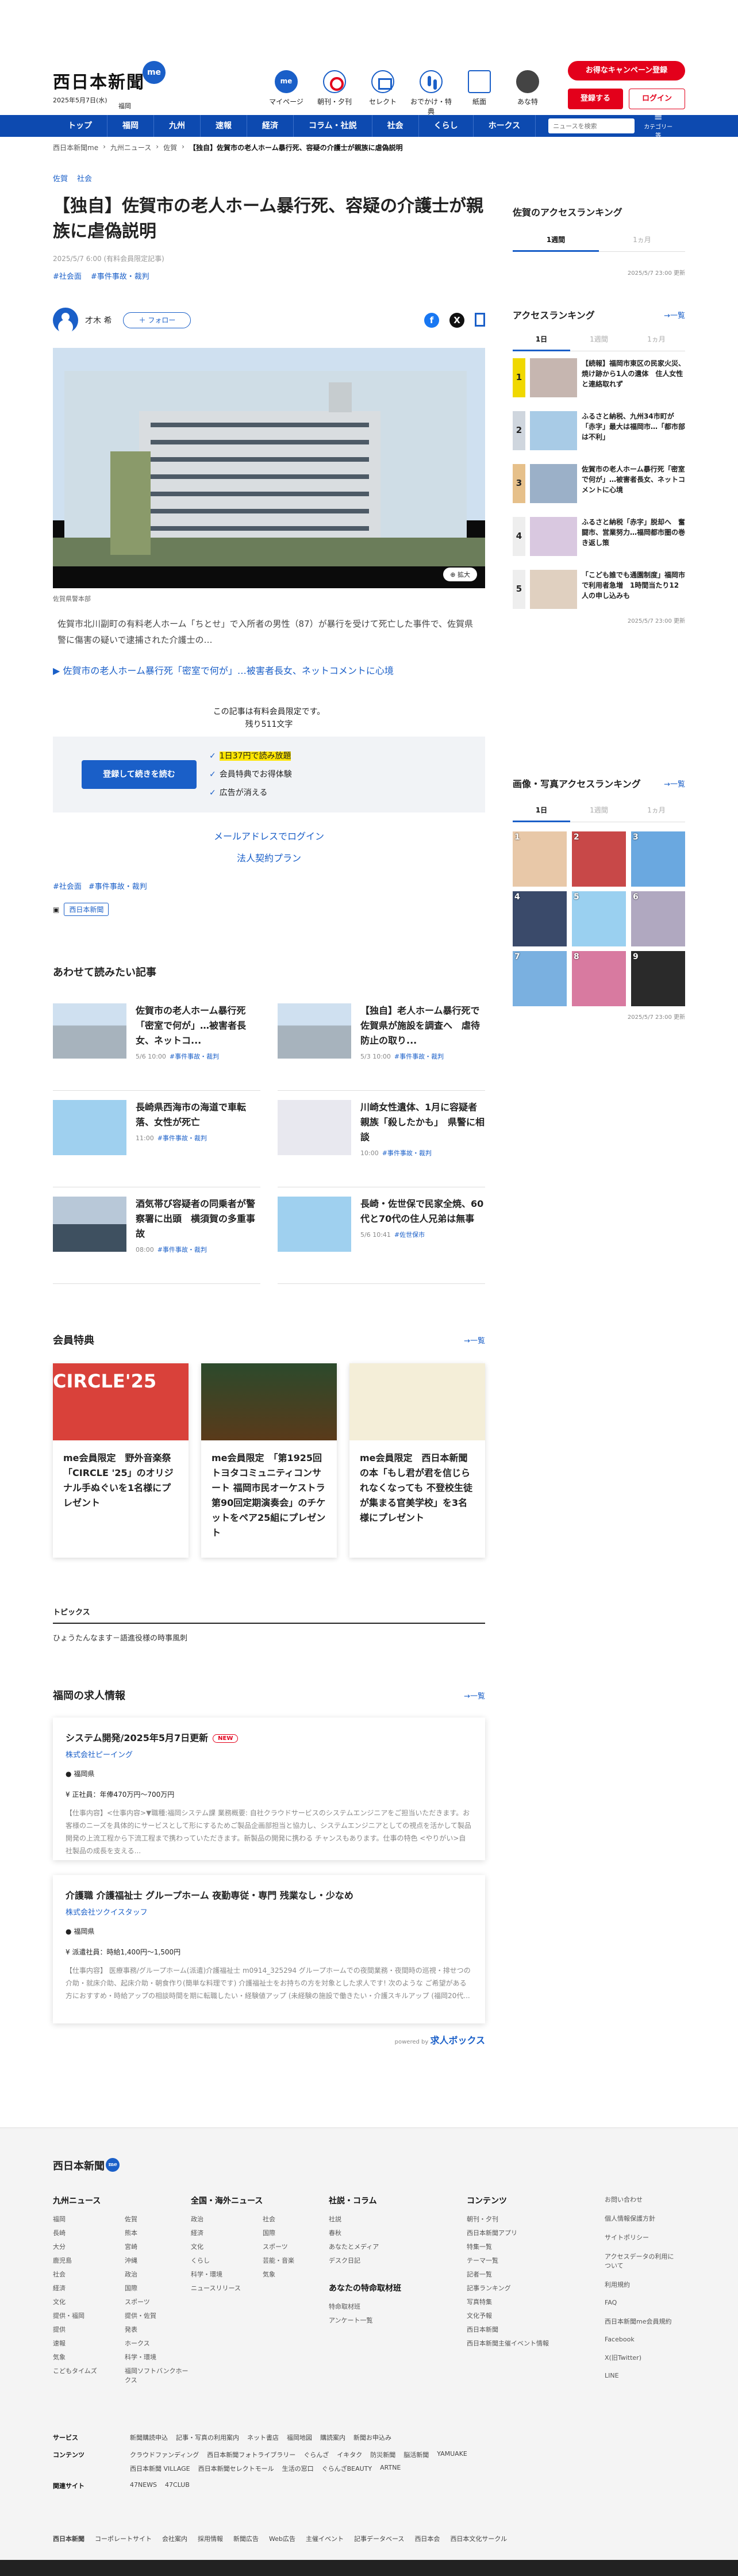 Image resolution: width=738 pixels, height=2576 pixels. I want to click on footer-link: 気象, so click(296, 2274).